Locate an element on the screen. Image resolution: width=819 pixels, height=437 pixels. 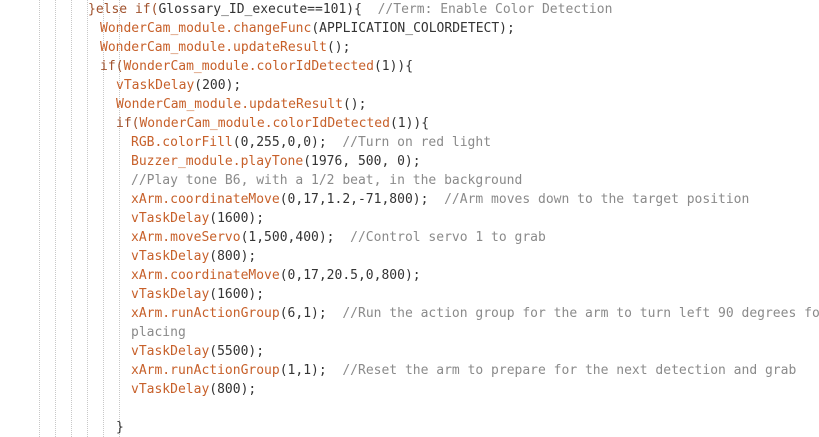
code-token: //Control servo 1 to grab is located at coordinates (448, 237).